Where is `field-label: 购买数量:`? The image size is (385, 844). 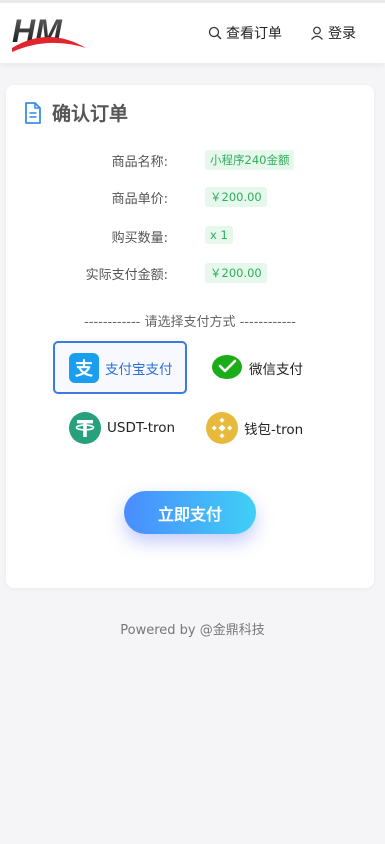 field-label: 购买数量: is located at coordinates (139, 238).